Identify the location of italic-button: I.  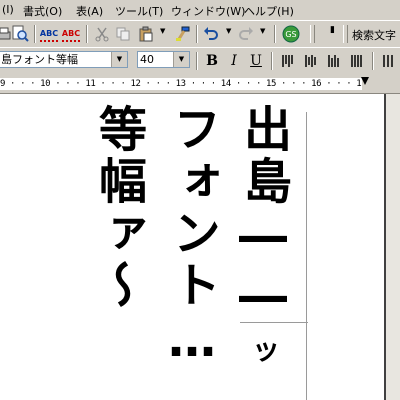
(234, 61).